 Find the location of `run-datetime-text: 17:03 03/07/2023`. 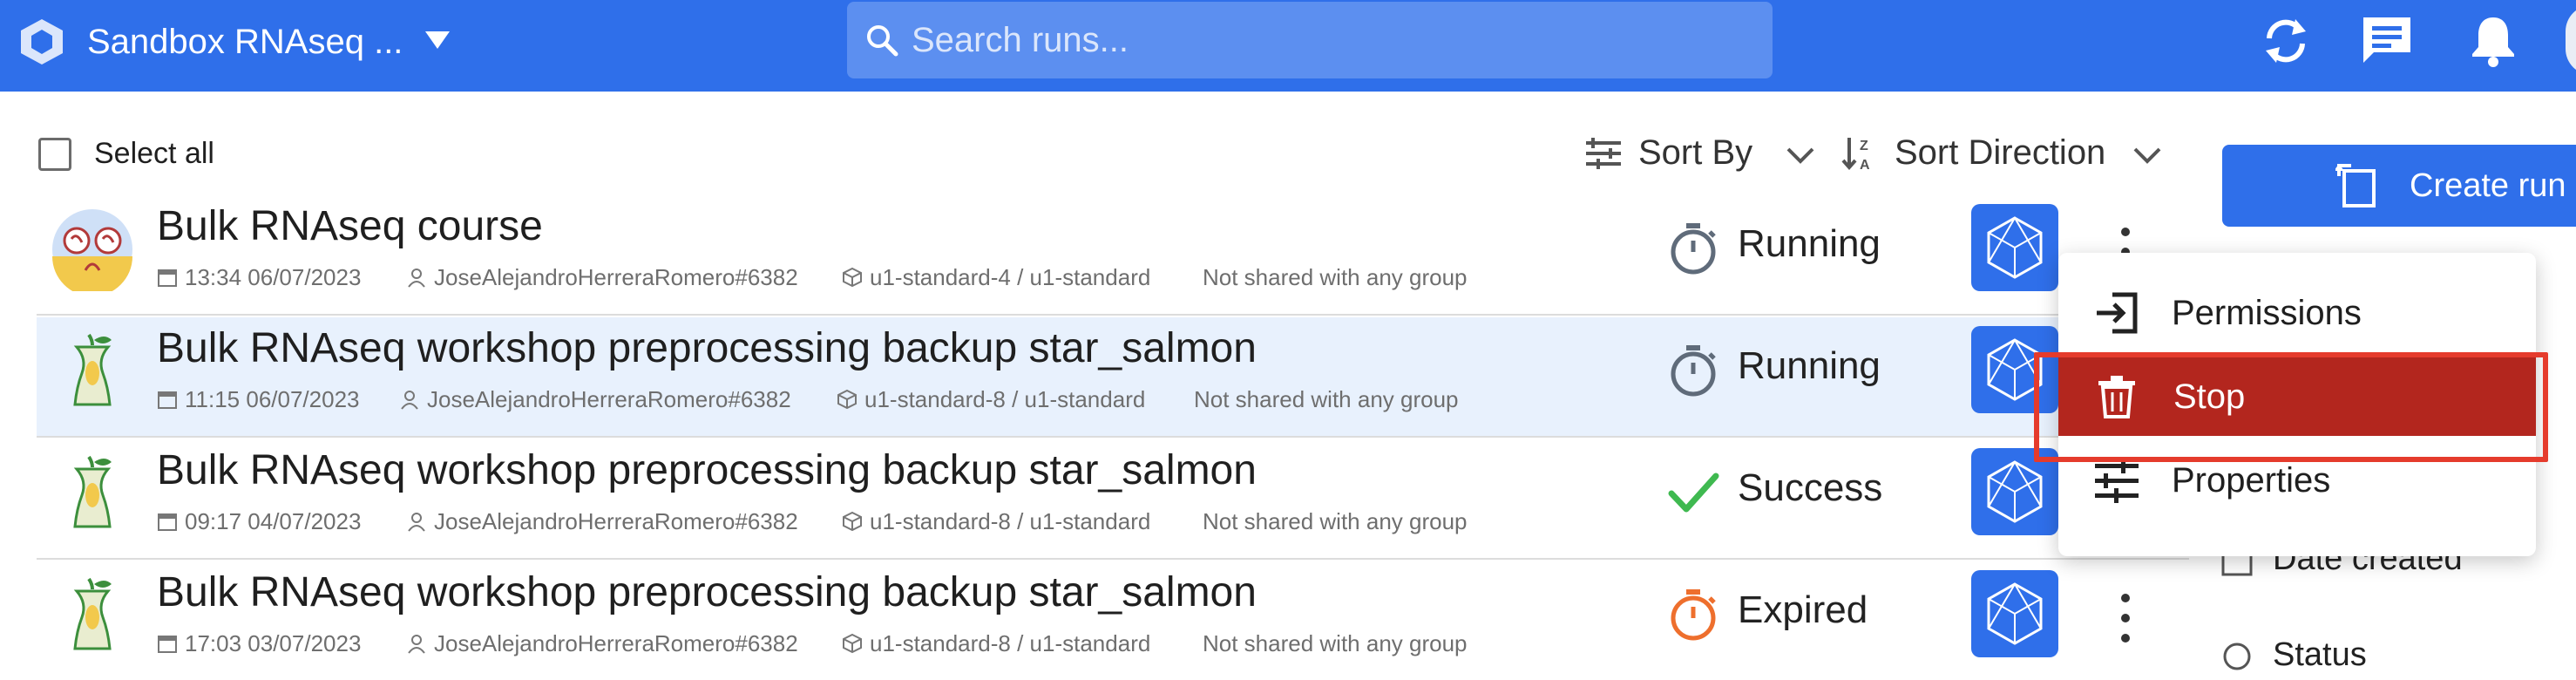

run-datetime-text: 17:03 03/07/2023 is located at coordinates (274, 643).